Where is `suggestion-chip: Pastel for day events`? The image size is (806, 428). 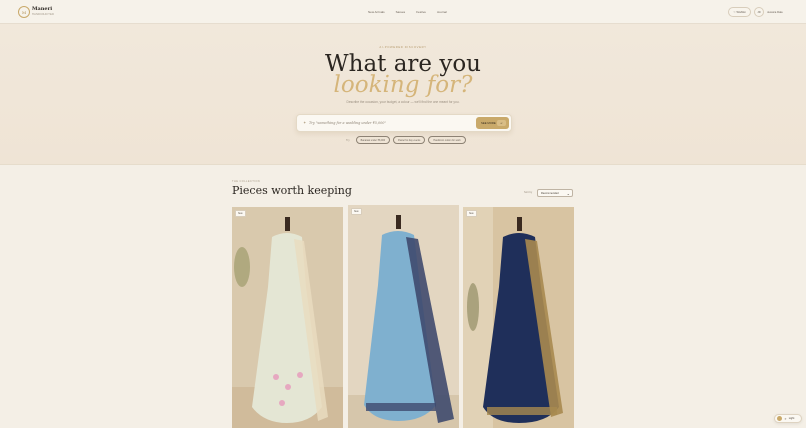 suggestion-chip: Pastel for day events is located at coordinates (409, 140).